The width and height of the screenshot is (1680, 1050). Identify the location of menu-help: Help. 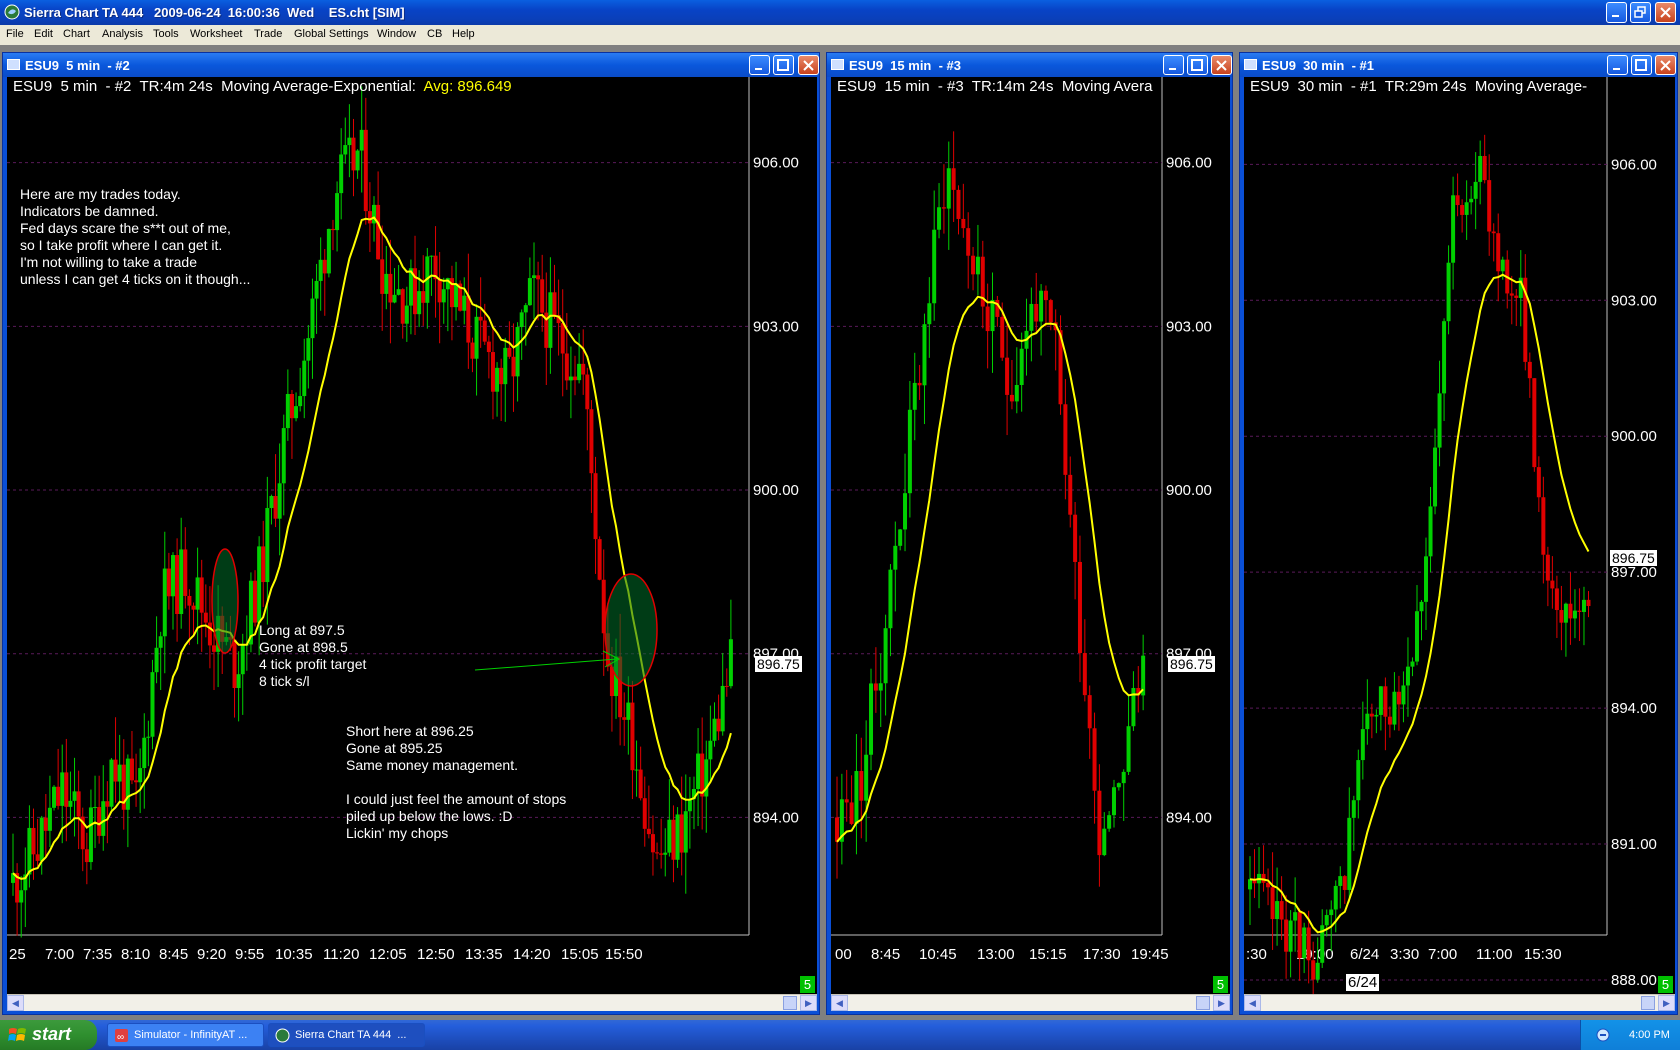
(463, 34).